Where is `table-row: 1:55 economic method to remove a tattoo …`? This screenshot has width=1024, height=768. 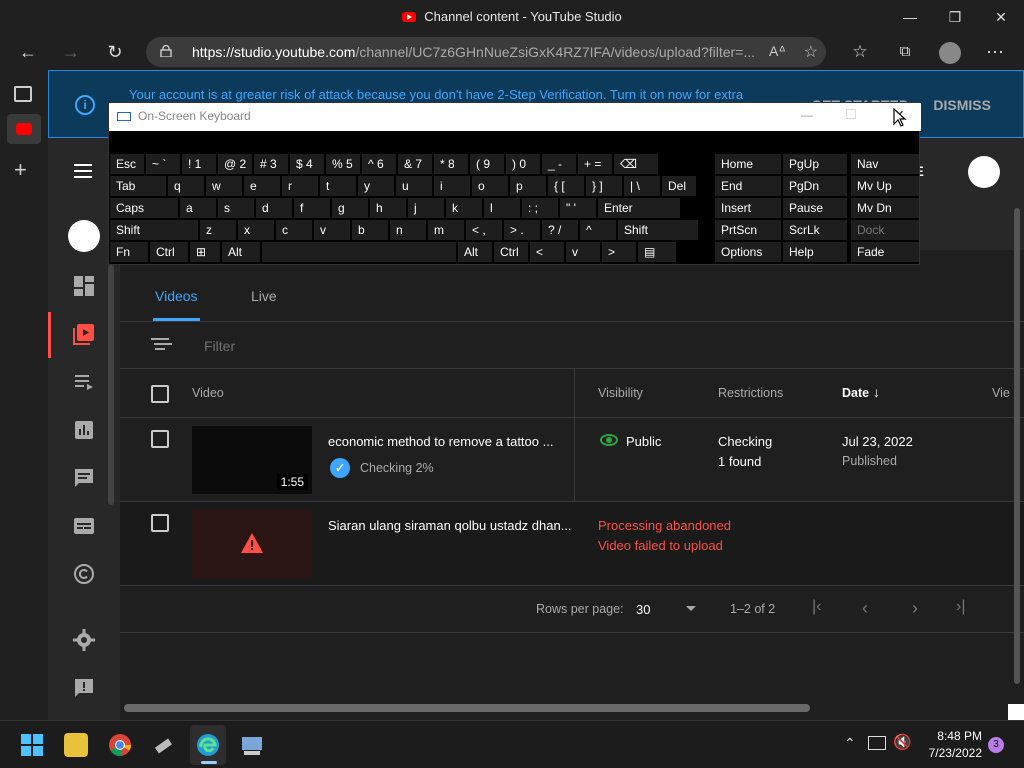 table-row: 1:55 economic method to remove a tattoo … is located at coordinates (572, 459).